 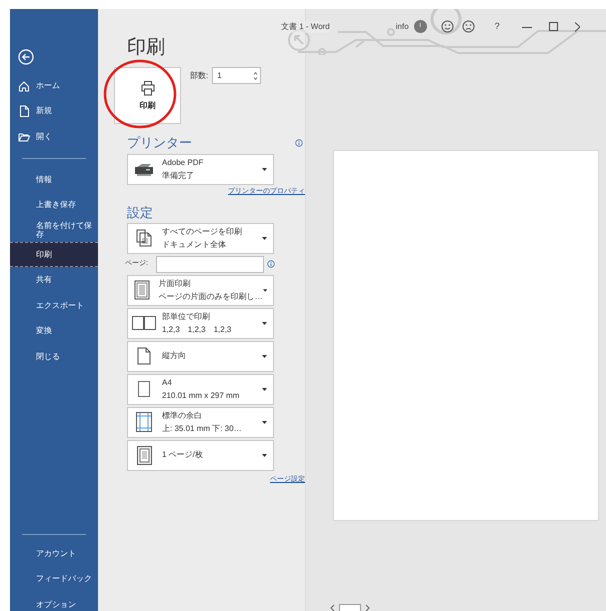 I want to click on sidebar-item: 情報, so click(x=54, y=179).